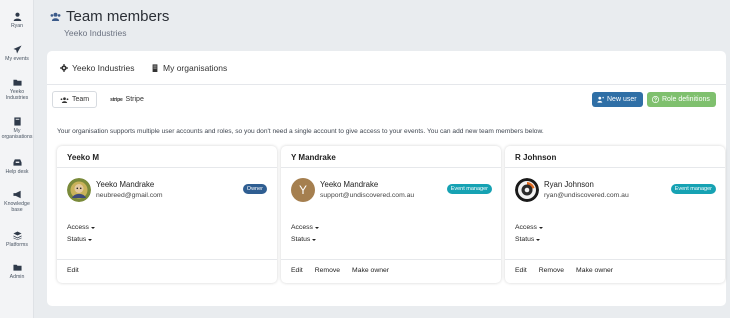 This screenshot has height=318, width=730. Describe the element at coordinates (81, 99) in the screenshot. I see `tab-label: Team` at that location.